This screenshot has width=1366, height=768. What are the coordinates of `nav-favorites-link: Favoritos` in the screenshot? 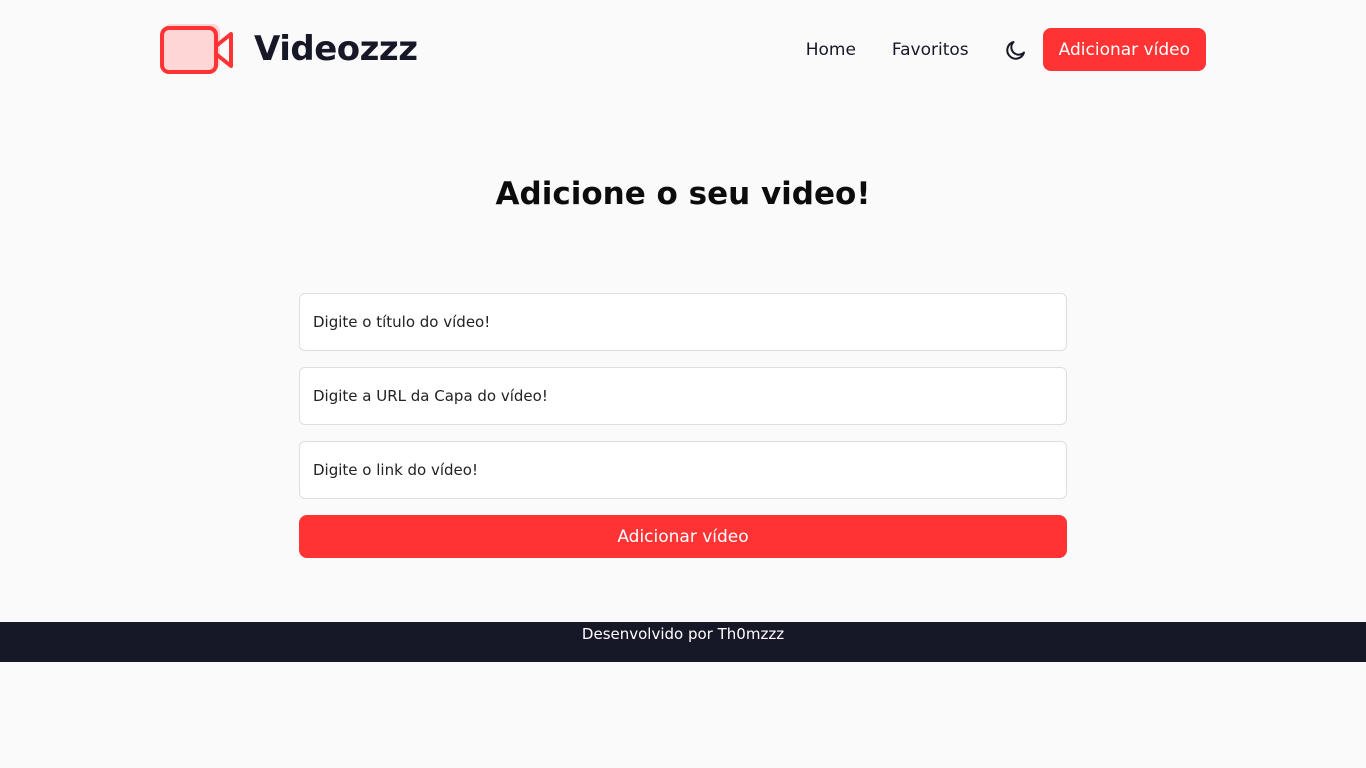 It's located at (930, 50).